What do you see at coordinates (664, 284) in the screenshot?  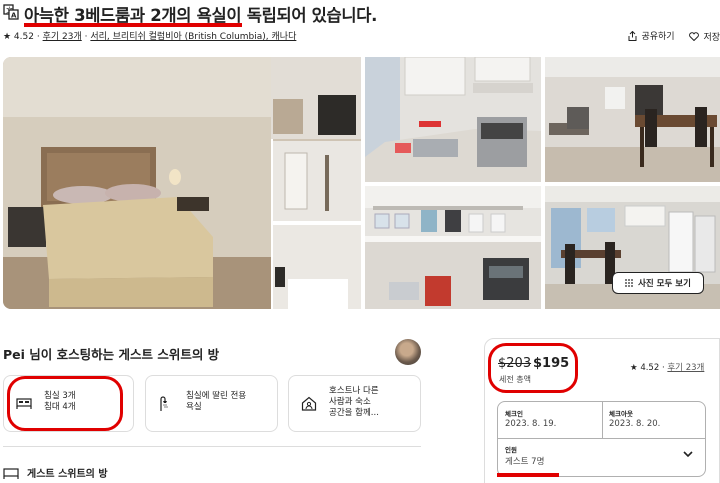 I see `show-all-label: 사진 모두 보기` at bounding box center [664, 284].